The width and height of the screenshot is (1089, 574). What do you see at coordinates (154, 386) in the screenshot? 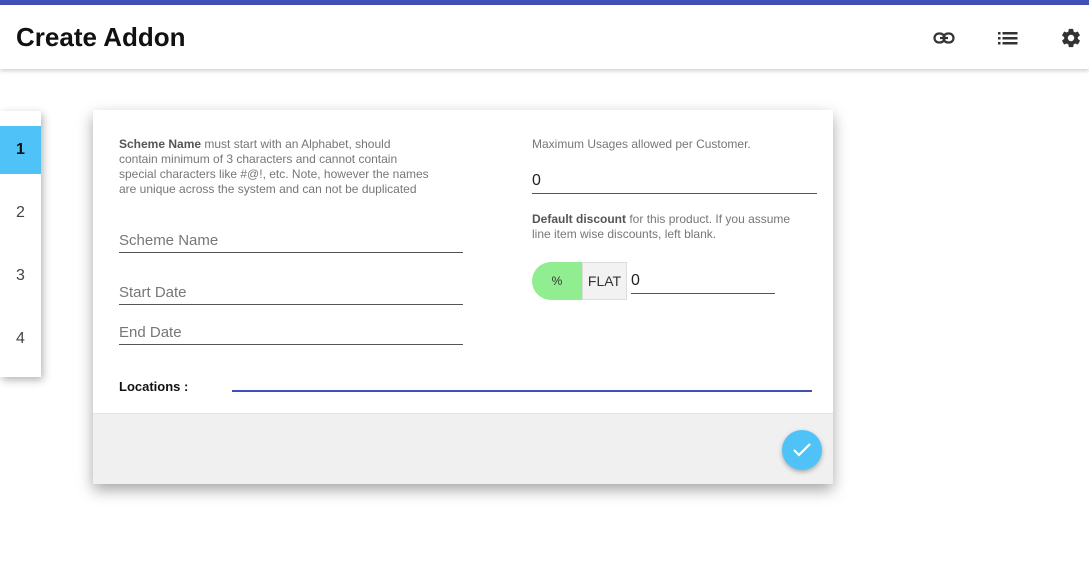
I see `locations-label: Locations :` at bounding box center [154, 386].